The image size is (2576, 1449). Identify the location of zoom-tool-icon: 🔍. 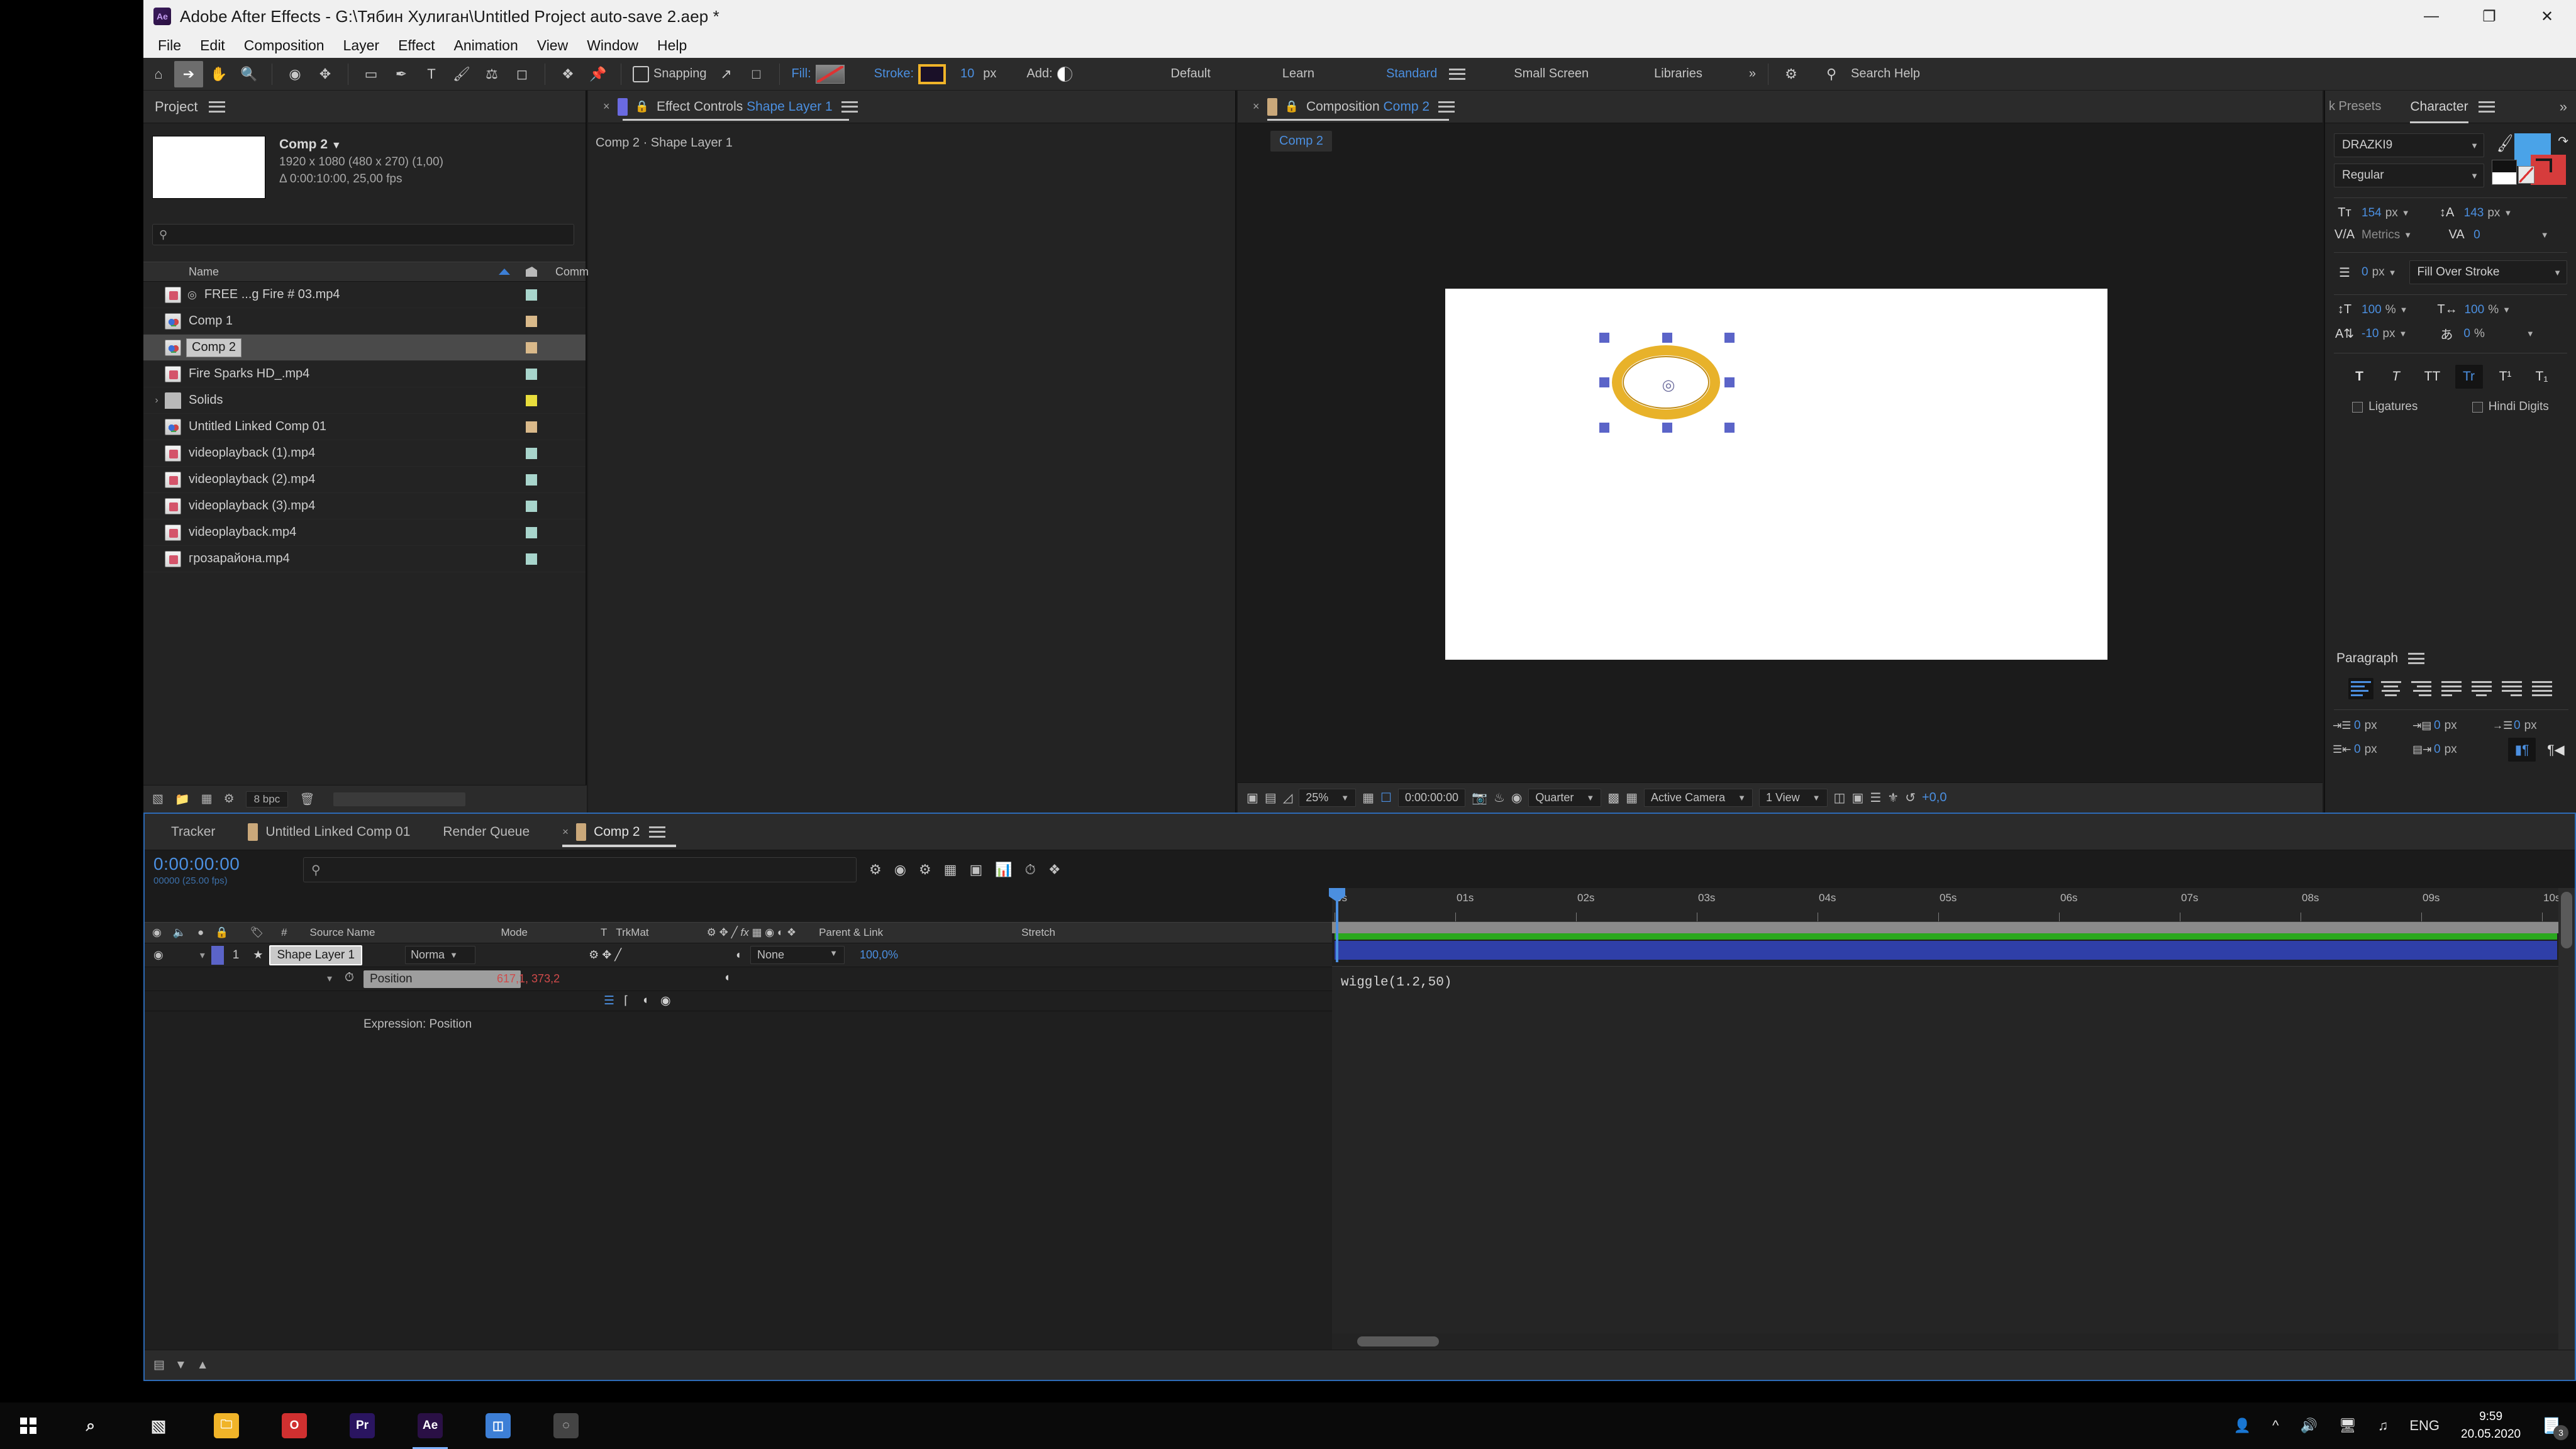
(249, 74).